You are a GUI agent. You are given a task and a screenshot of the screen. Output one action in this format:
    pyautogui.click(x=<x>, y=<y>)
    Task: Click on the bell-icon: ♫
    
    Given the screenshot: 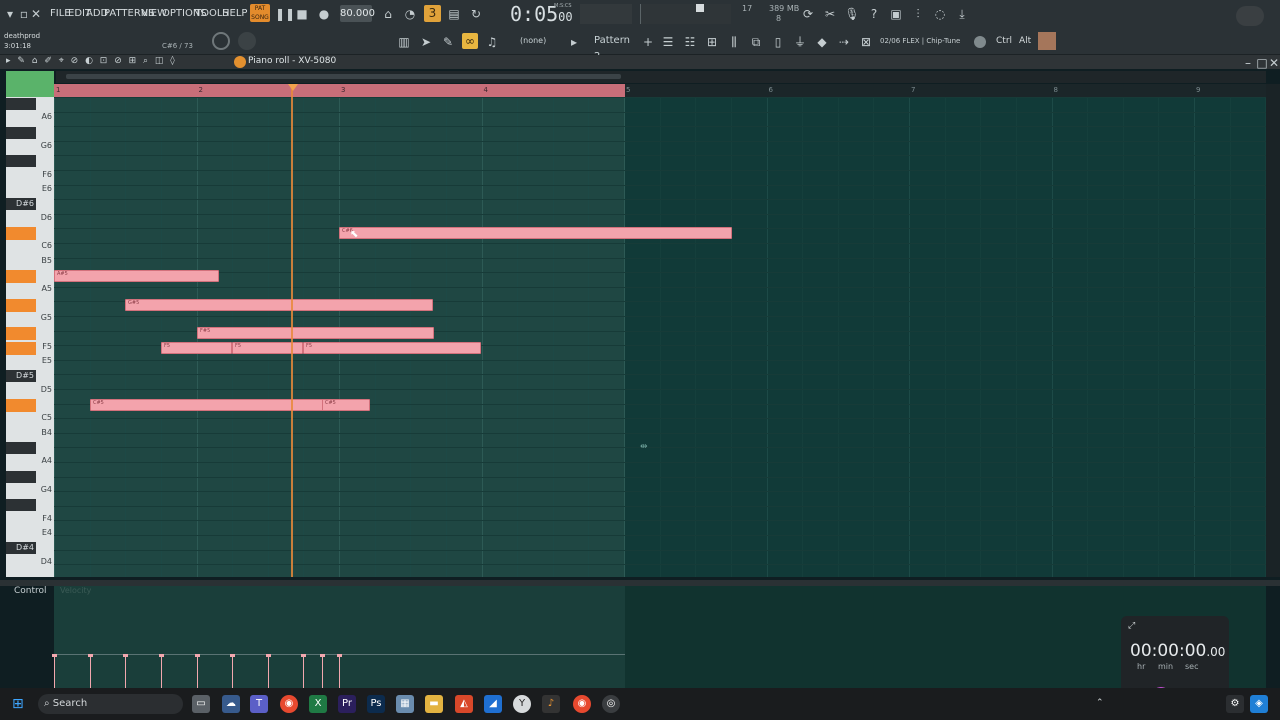 What is the action you would take?
    pyautogui.click(x=492, y=42)
    